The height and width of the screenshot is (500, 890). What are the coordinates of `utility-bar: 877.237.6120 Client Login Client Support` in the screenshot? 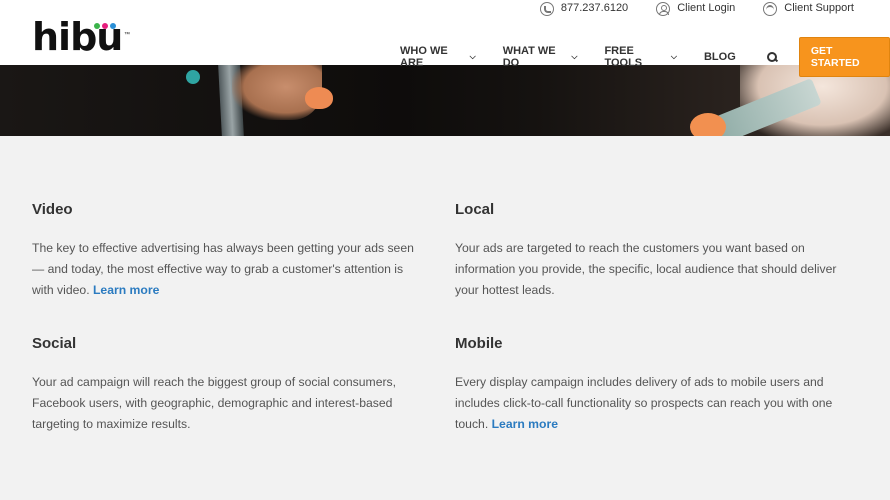 It's located at (683, 9).